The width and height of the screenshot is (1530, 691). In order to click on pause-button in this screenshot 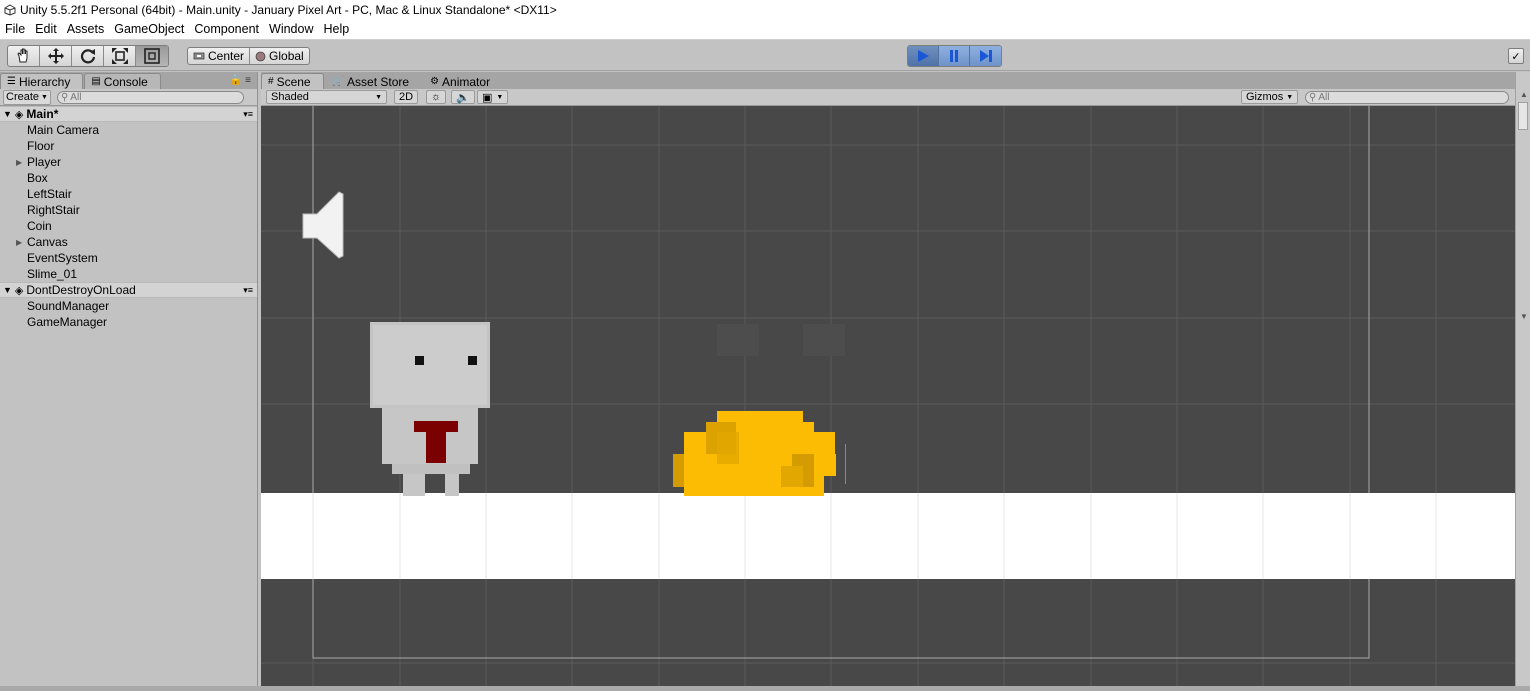, I will do `click(954, 56)`.